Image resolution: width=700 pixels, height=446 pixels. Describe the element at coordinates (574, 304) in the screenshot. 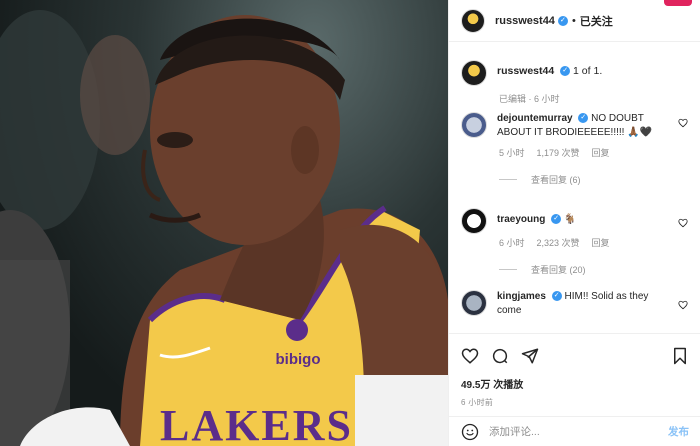

I see `comment-item: kingjames ✓ HIM!! Solid as they come` at that location.